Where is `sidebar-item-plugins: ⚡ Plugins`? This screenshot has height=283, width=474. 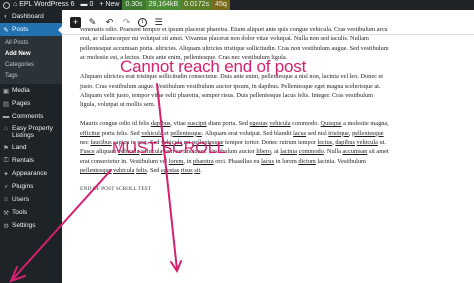 sidebar-item-plugins: ⚡ Plugins is located at coordinates (31, 186).